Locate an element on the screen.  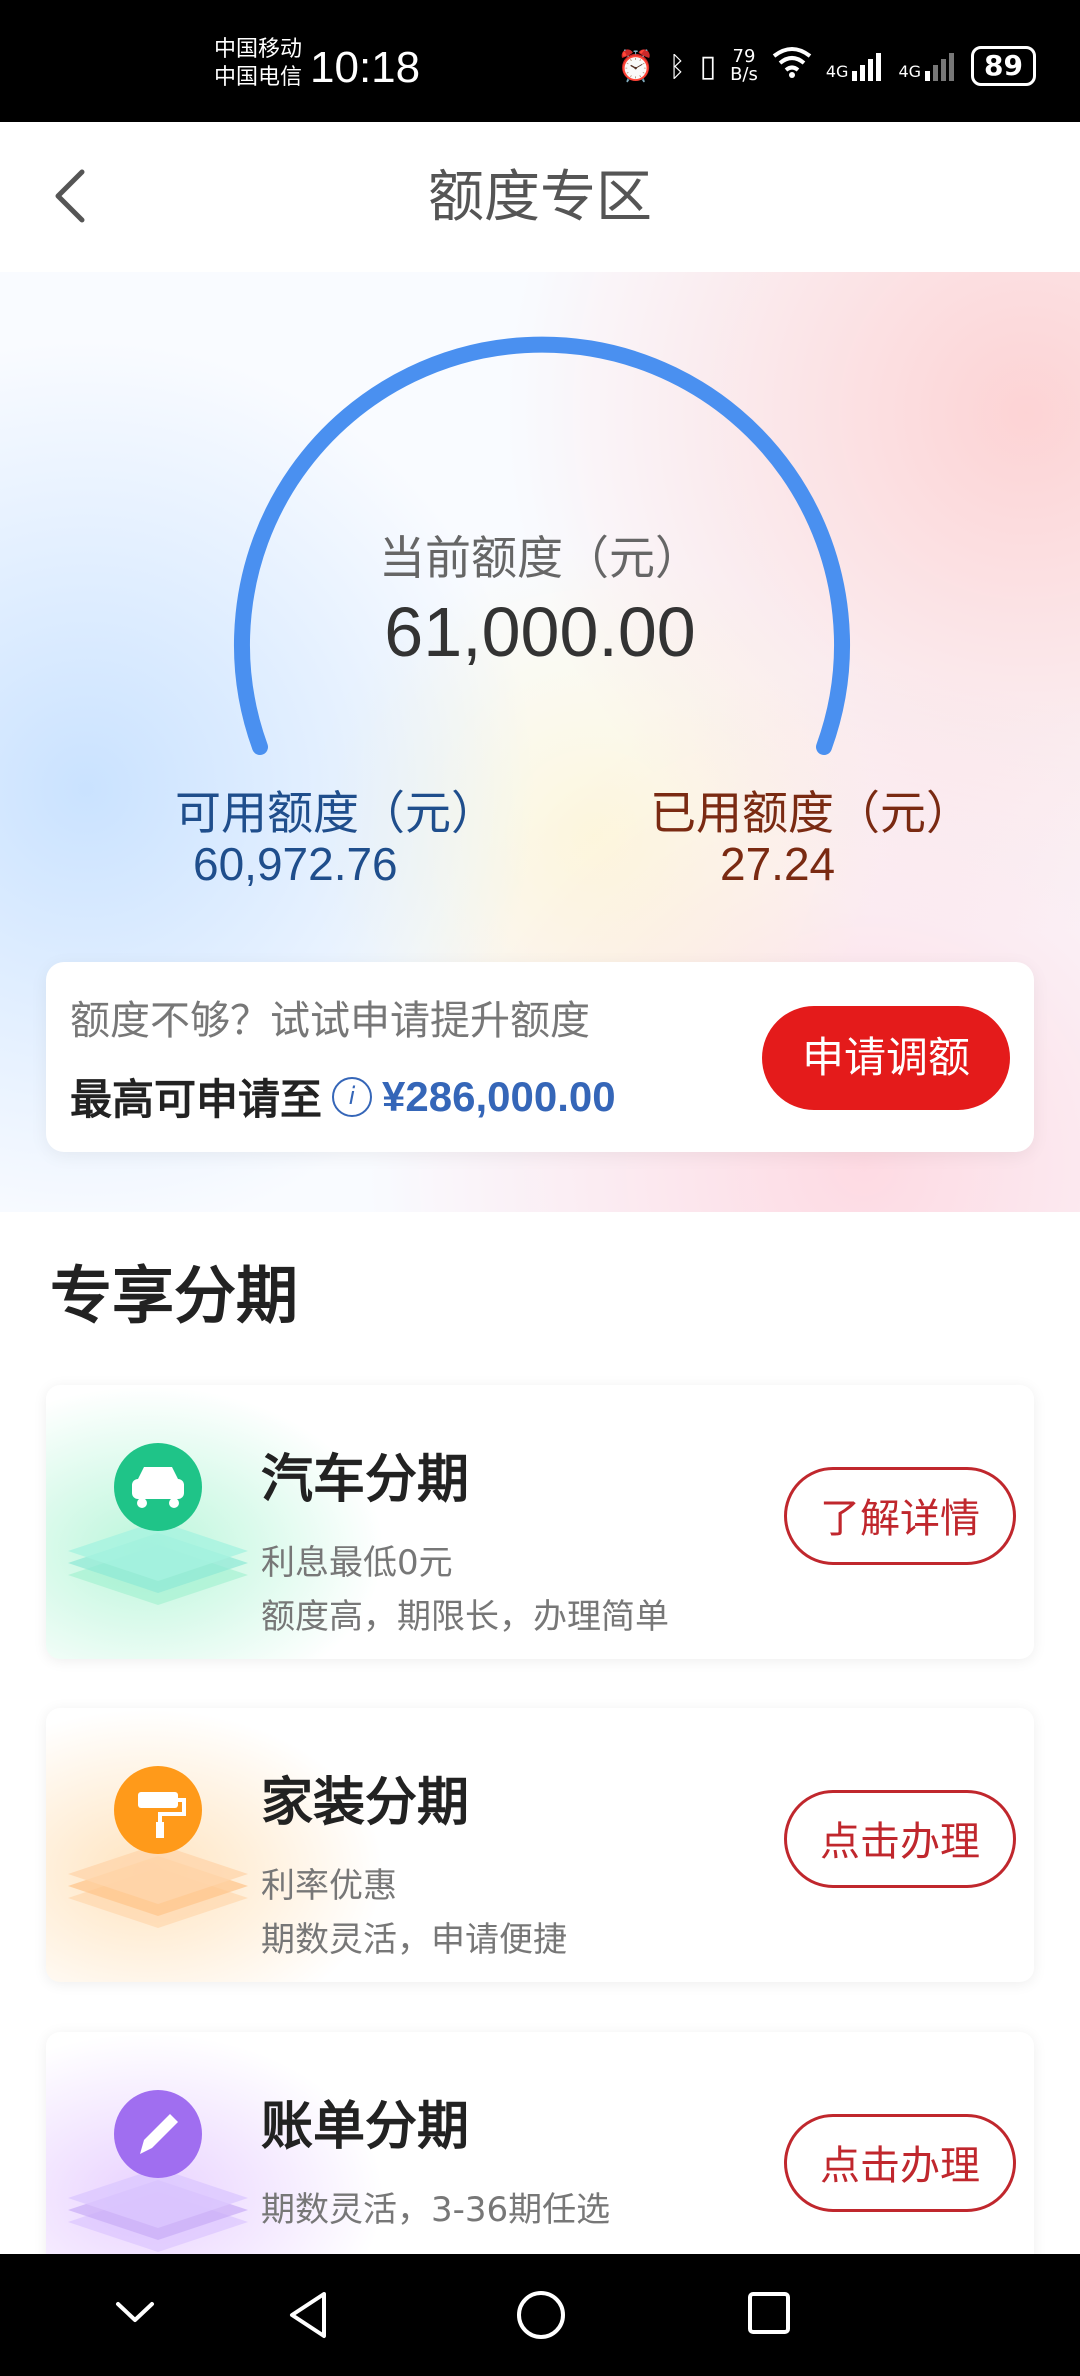
signal-icon-2: 4G is located at coordinates (927, 66).